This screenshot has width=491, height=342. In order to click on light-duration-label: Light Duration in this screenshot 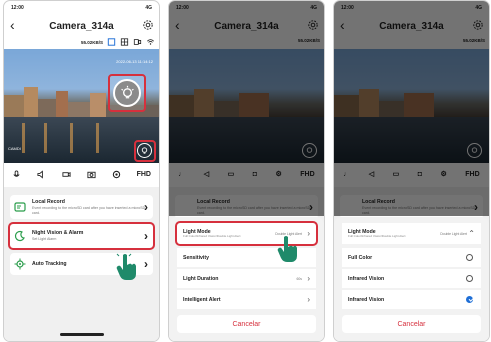, I will do `click(201, 278)`.